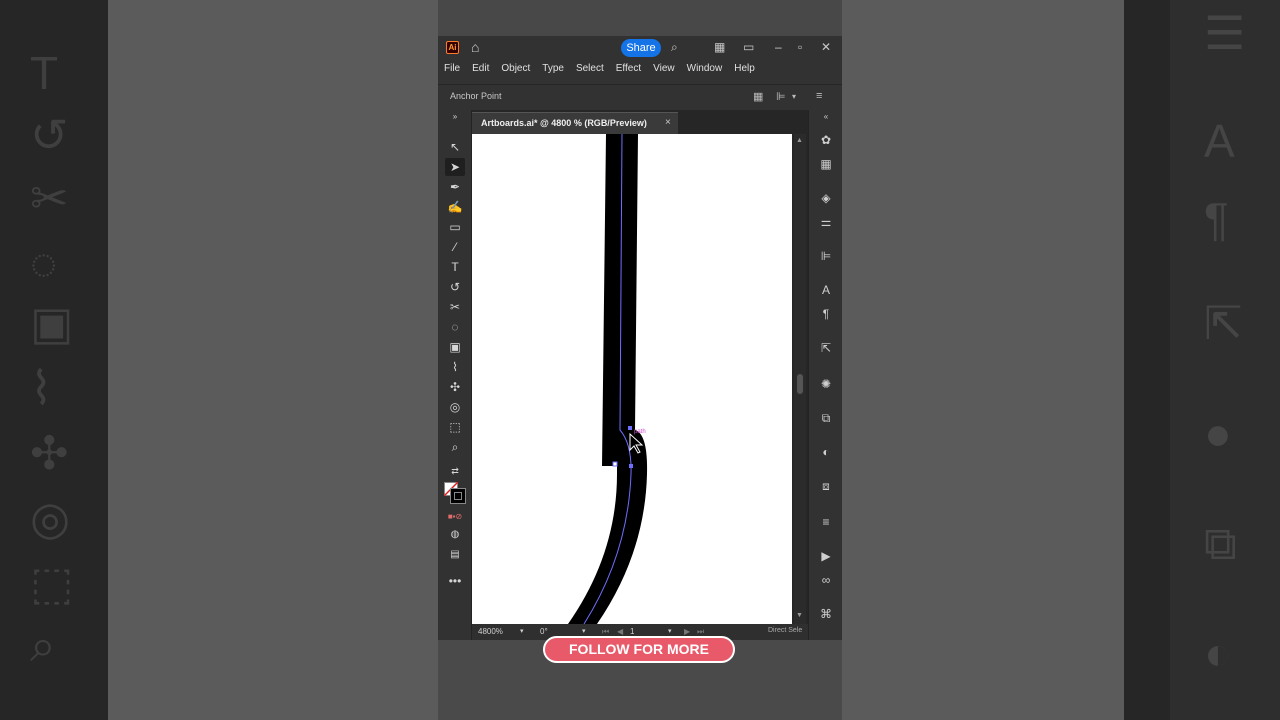 This screenshot has width=1280, height=720. I want to click on eyedropper-tool-icon: ⌇, so click(455, 367).